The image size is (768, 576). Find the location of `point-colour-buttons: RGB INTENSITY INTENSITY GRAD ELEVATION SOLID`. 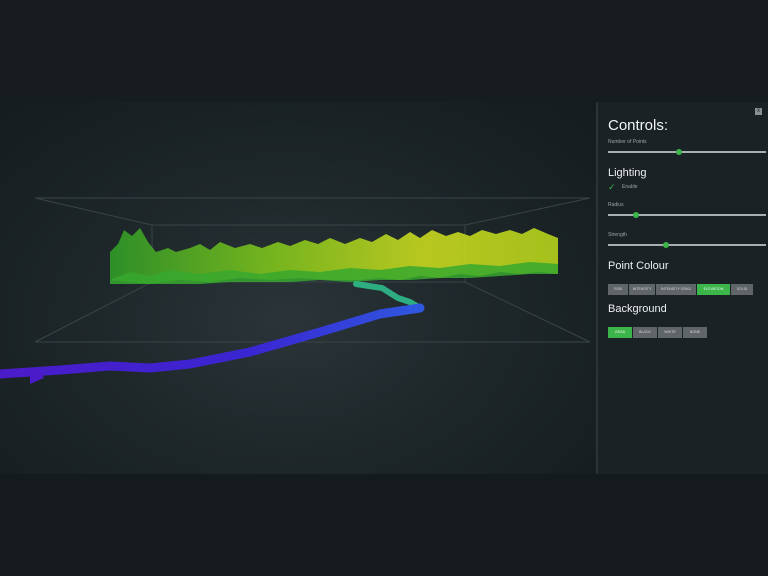

point-colour-buttons: RGB INTENSITY INTENSITY GRAD ELEVATION SOLID is located at coordinates (681, 289).